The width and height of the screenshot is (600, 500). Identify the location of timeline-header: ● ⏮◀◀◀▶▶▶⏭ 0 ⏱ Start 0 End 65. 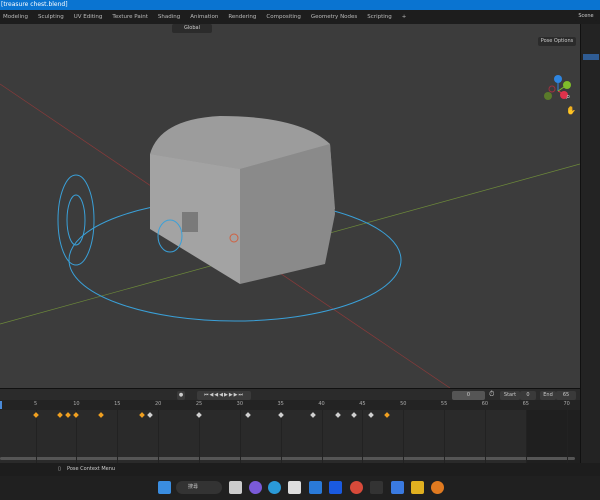
(290, 394).